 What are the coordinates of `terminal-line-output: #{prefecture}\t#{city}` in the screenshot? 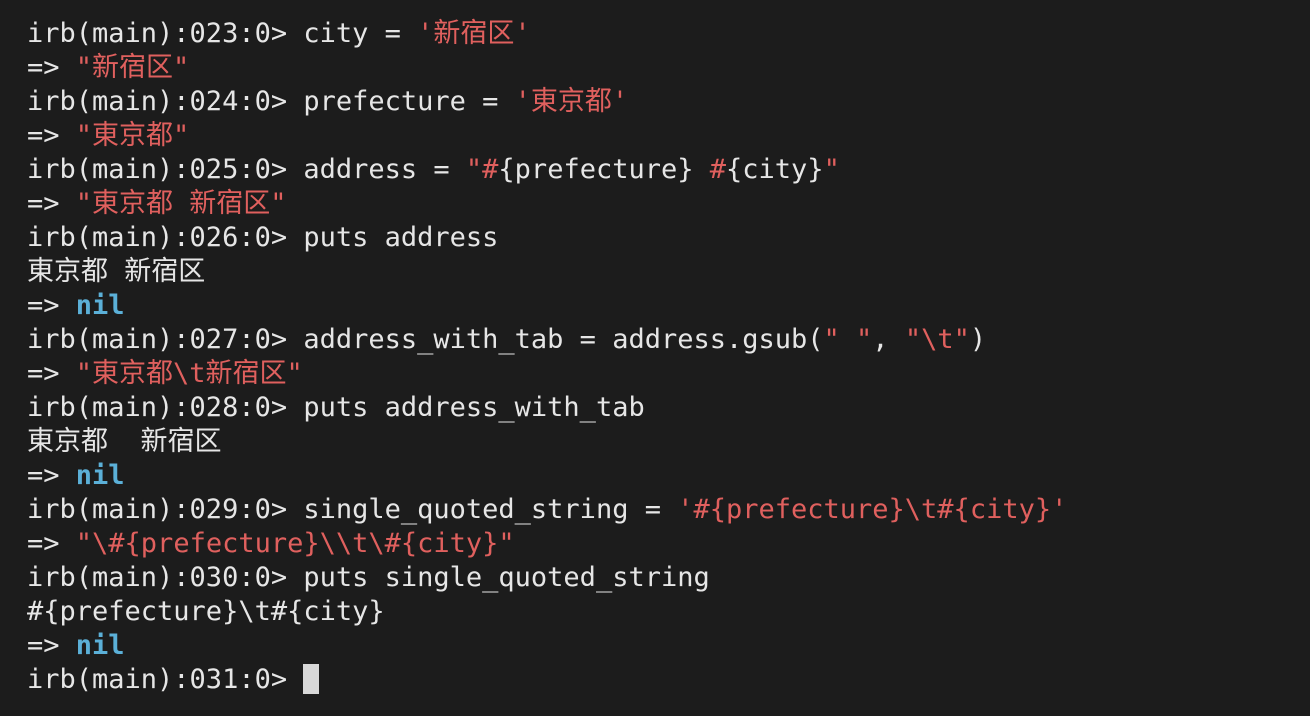 It's located at (668, 612).